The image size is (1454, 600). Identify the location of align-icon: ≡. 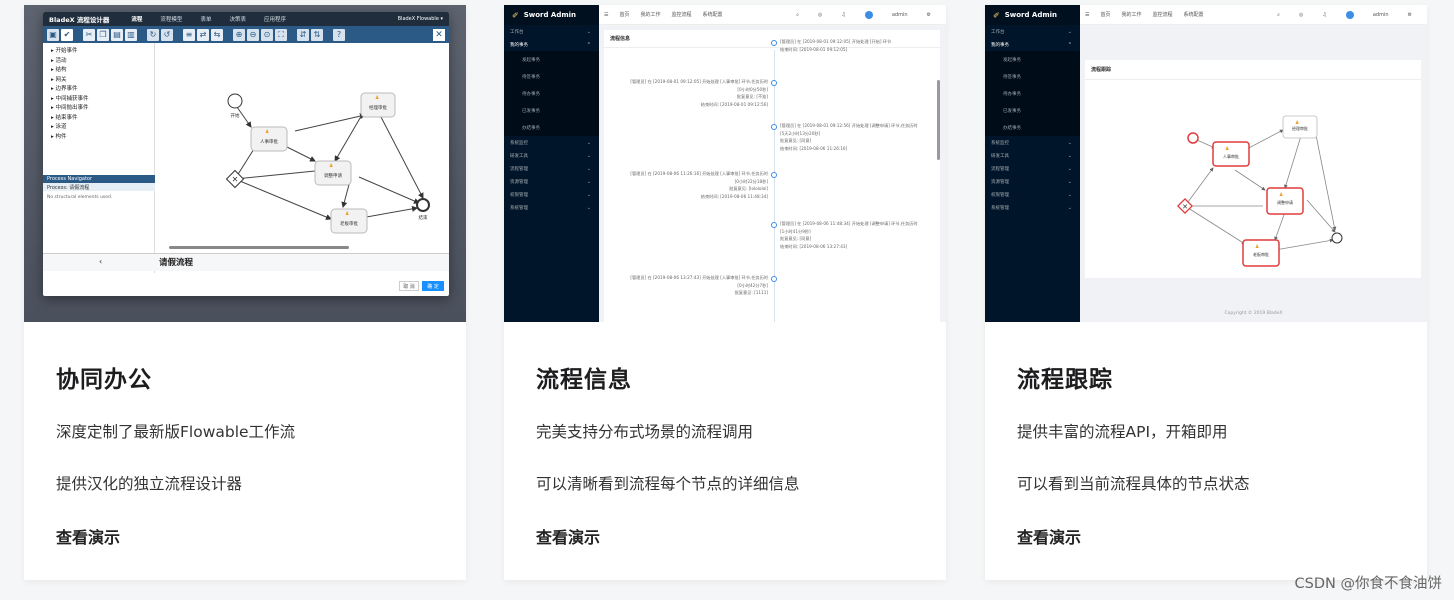
(189, 34).